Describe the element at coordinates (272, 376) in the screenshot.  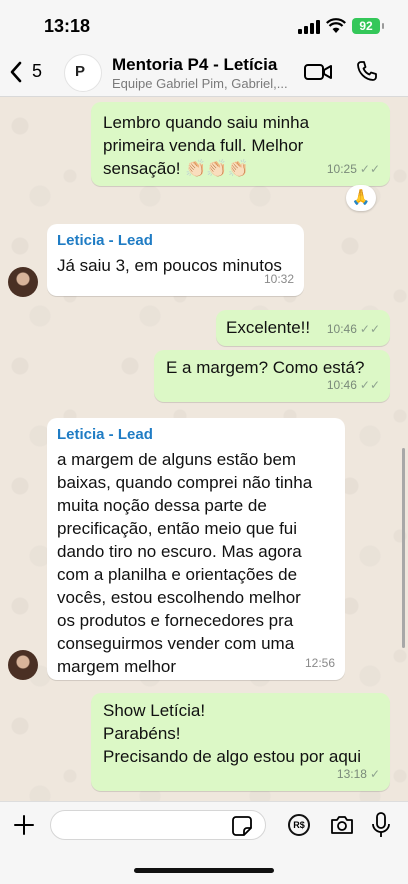
I see `message-bubble-outgoing: E a margem? Como está? 10:46 ✓✓` at that location.